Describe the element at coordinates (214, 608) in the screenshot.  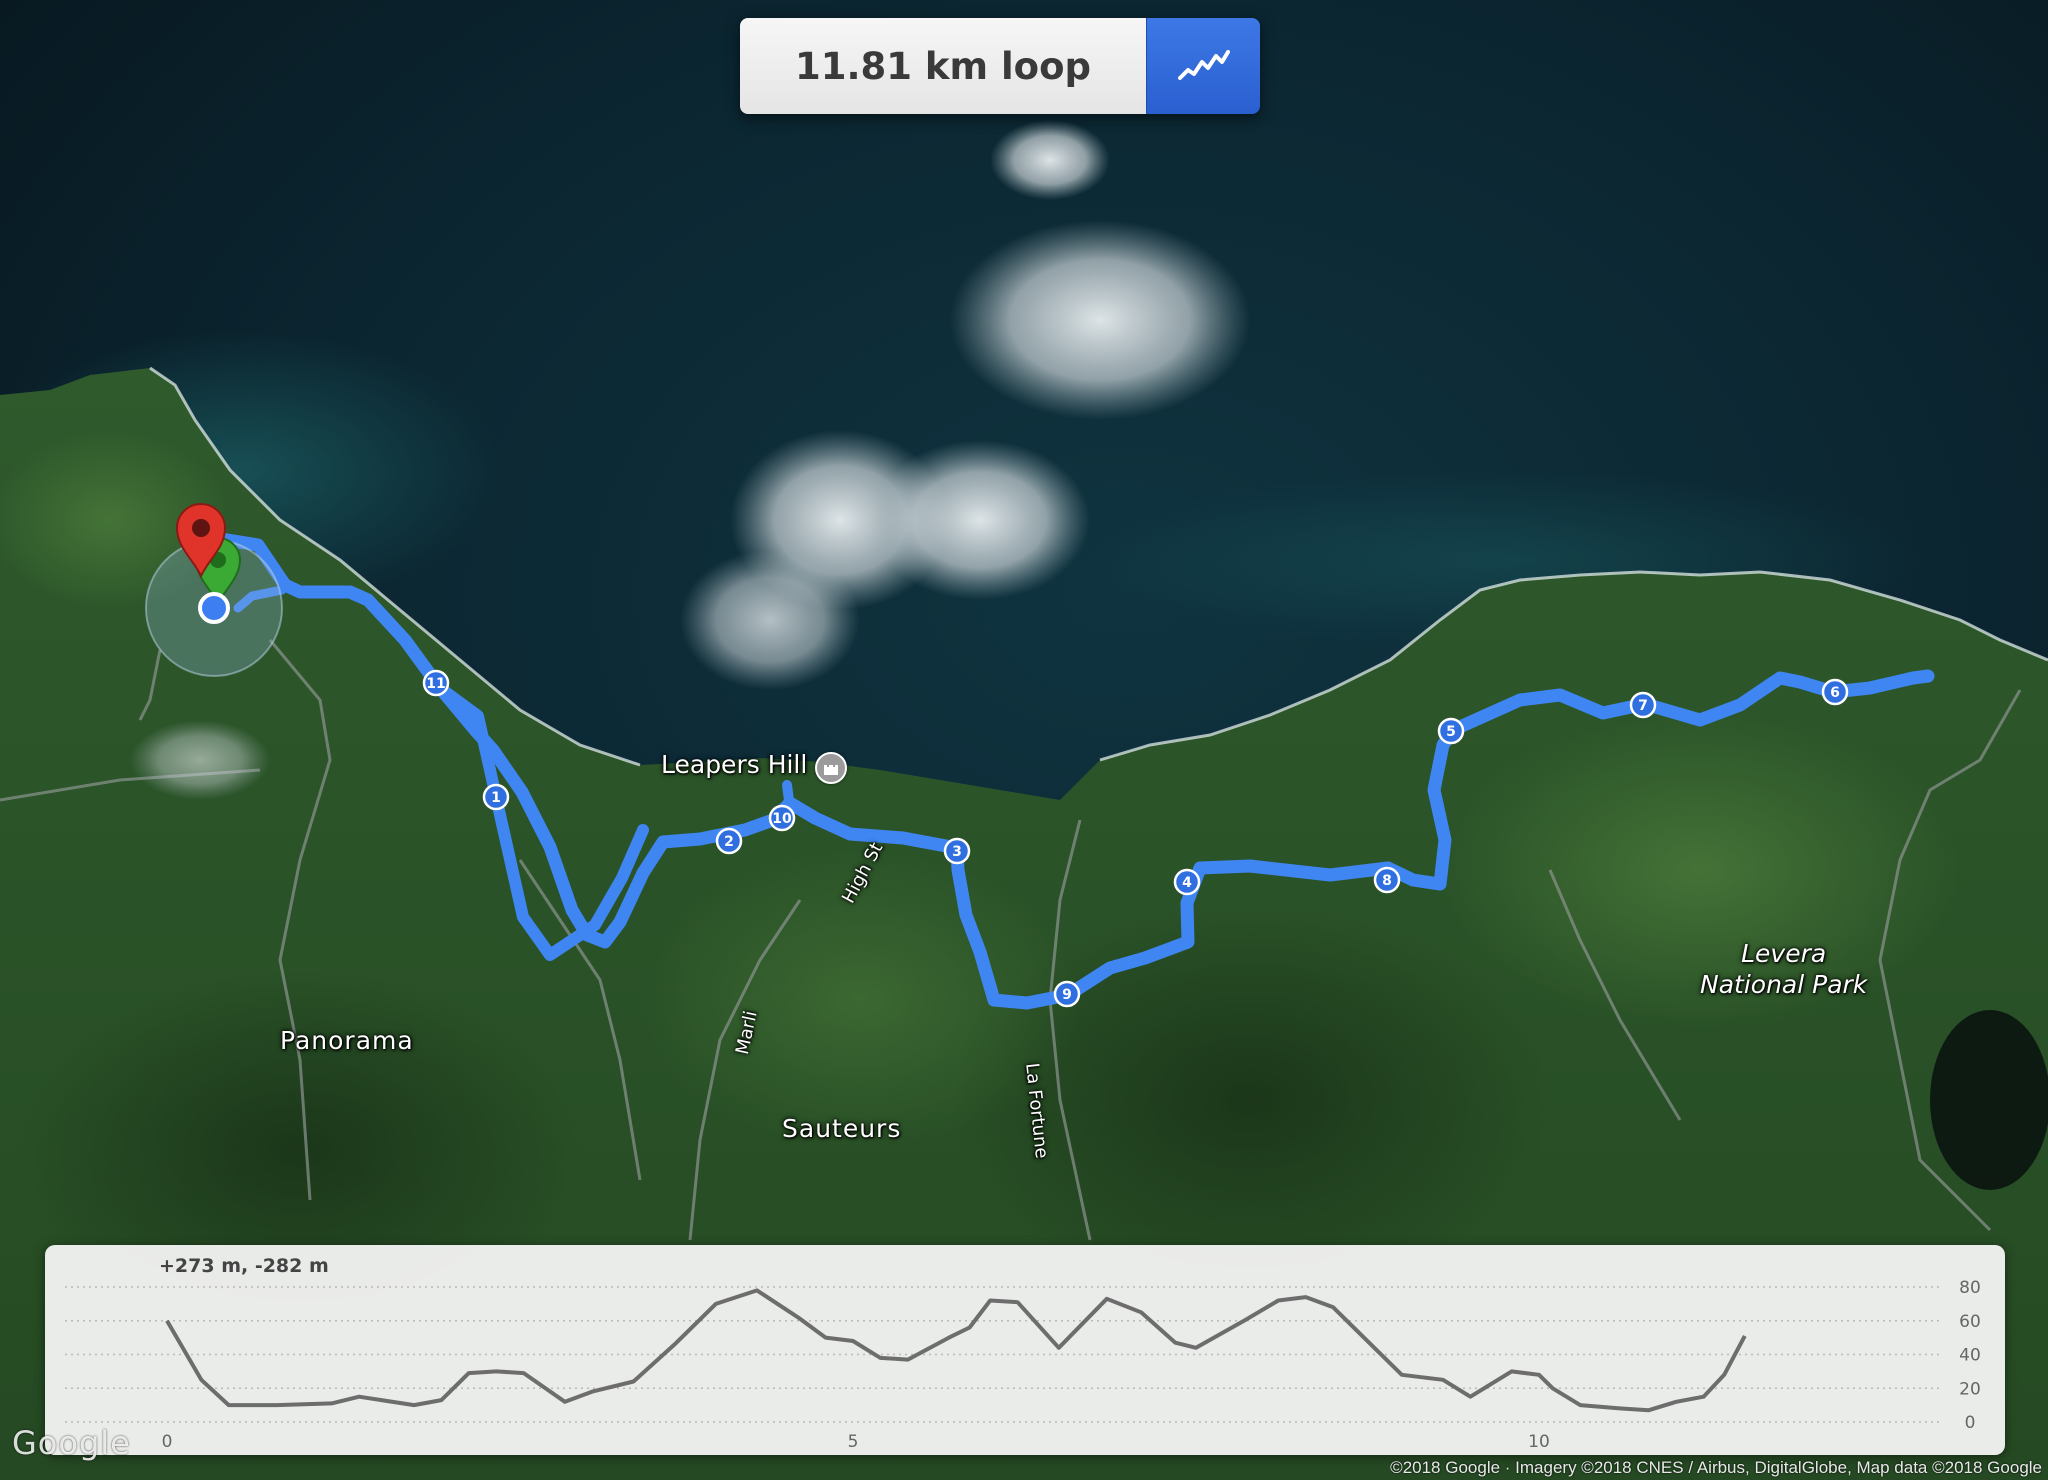
I see `current-location-dot` at that location.